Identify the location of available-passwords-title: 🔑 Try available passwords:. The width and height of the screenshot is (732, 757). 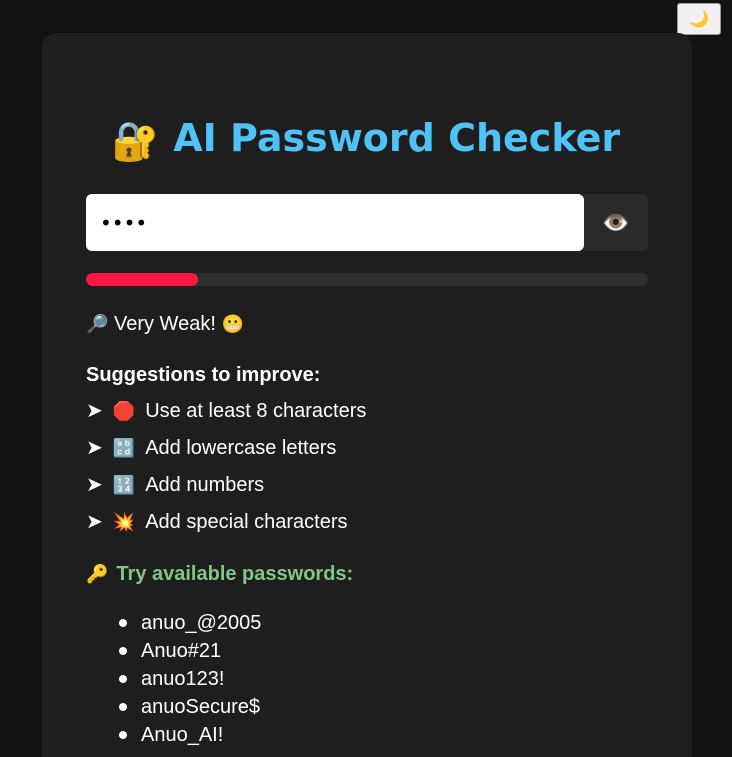
(219, 574).